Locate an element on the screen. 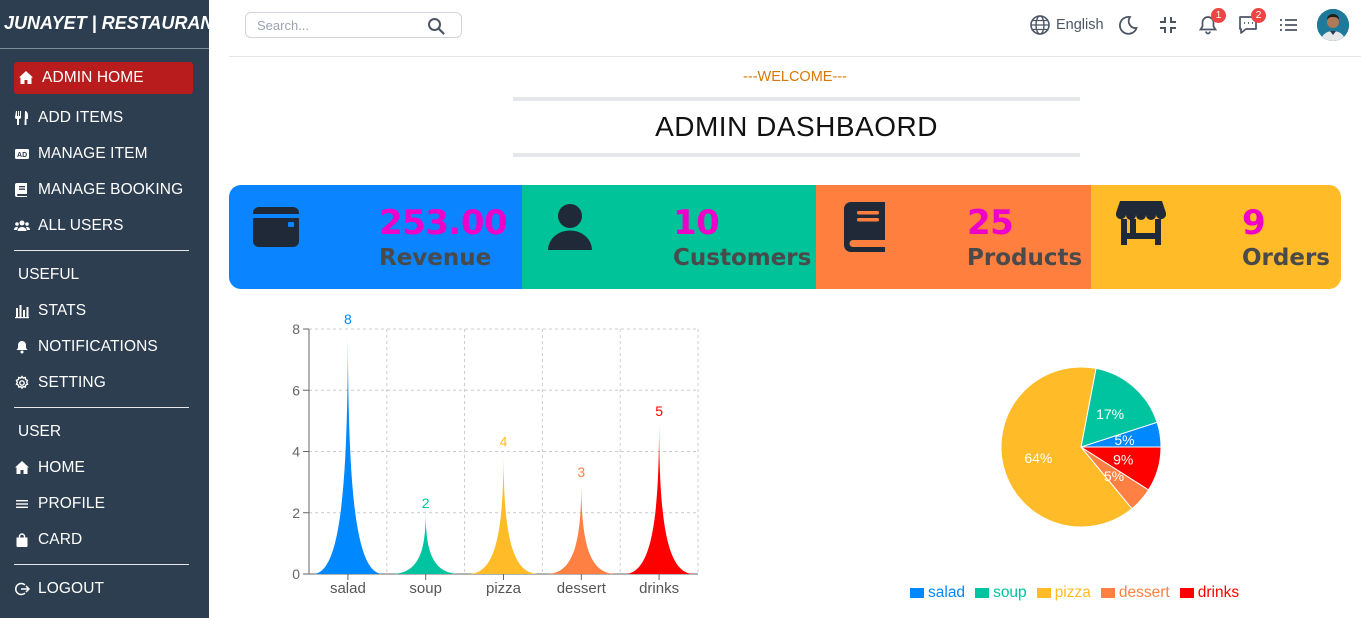  x-tick-label: pizza is located at coordinates (504, 588).